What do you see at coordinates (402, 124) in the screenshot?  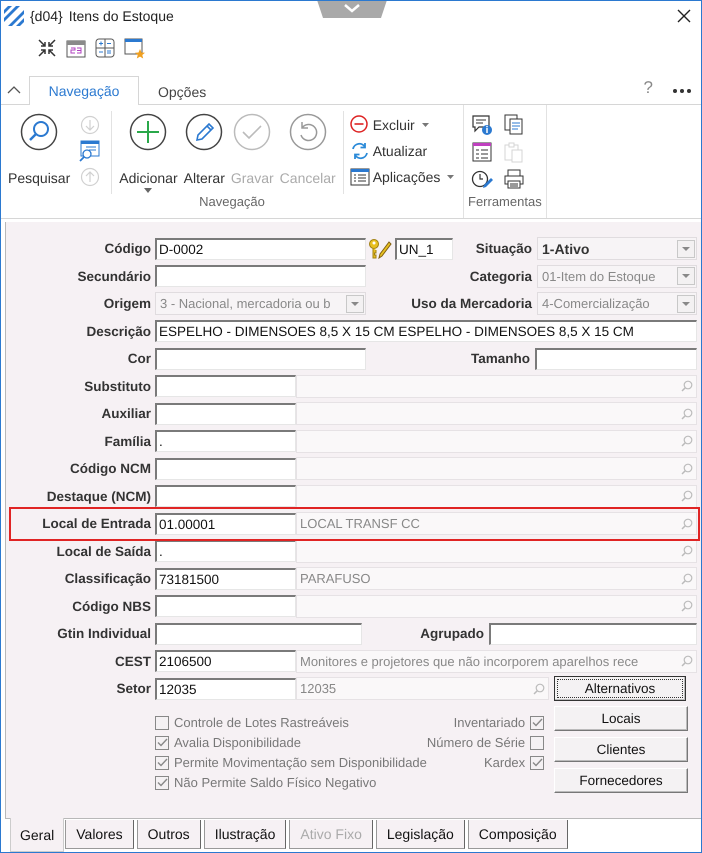 I see `ribbon-command: Excluir` at bounding box center [402, 124].